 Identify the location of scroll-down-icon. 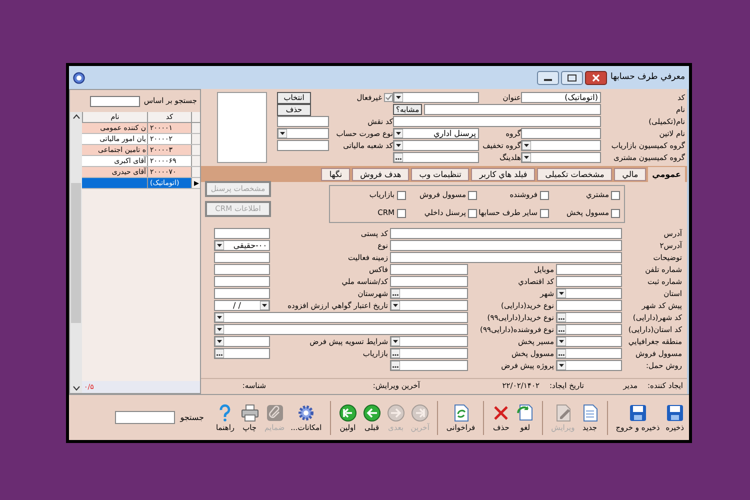
(76, 388).